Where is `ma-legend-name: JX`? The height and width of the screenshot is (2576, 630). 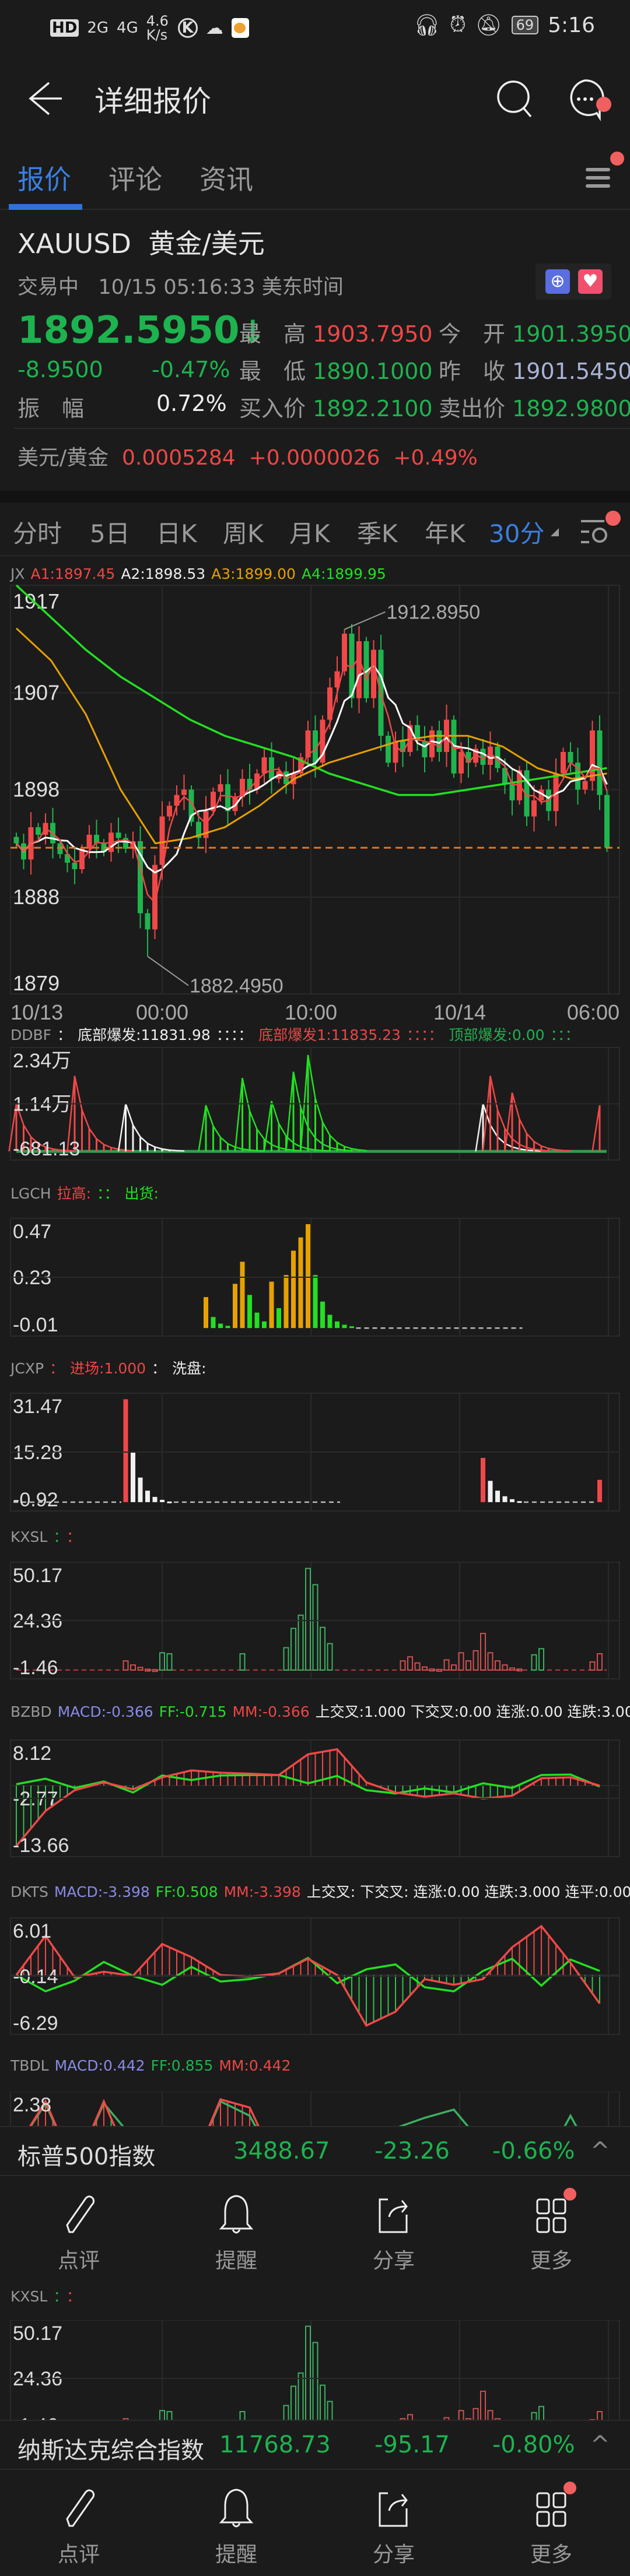
ma-legend-name: JX is located at coordinates (17, 573).